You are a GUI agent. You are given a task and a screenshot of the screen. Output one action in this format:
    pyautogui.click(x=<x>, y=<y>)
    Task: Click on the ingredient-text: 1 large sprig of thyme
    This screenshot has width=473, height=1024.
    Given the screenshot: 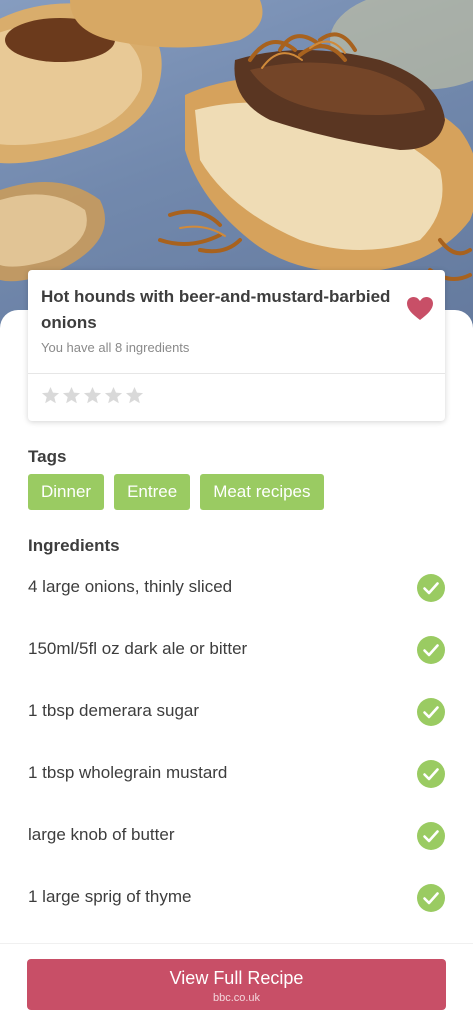 What is the action you would take?
    pyautogui.click(x=110, y=896)
    